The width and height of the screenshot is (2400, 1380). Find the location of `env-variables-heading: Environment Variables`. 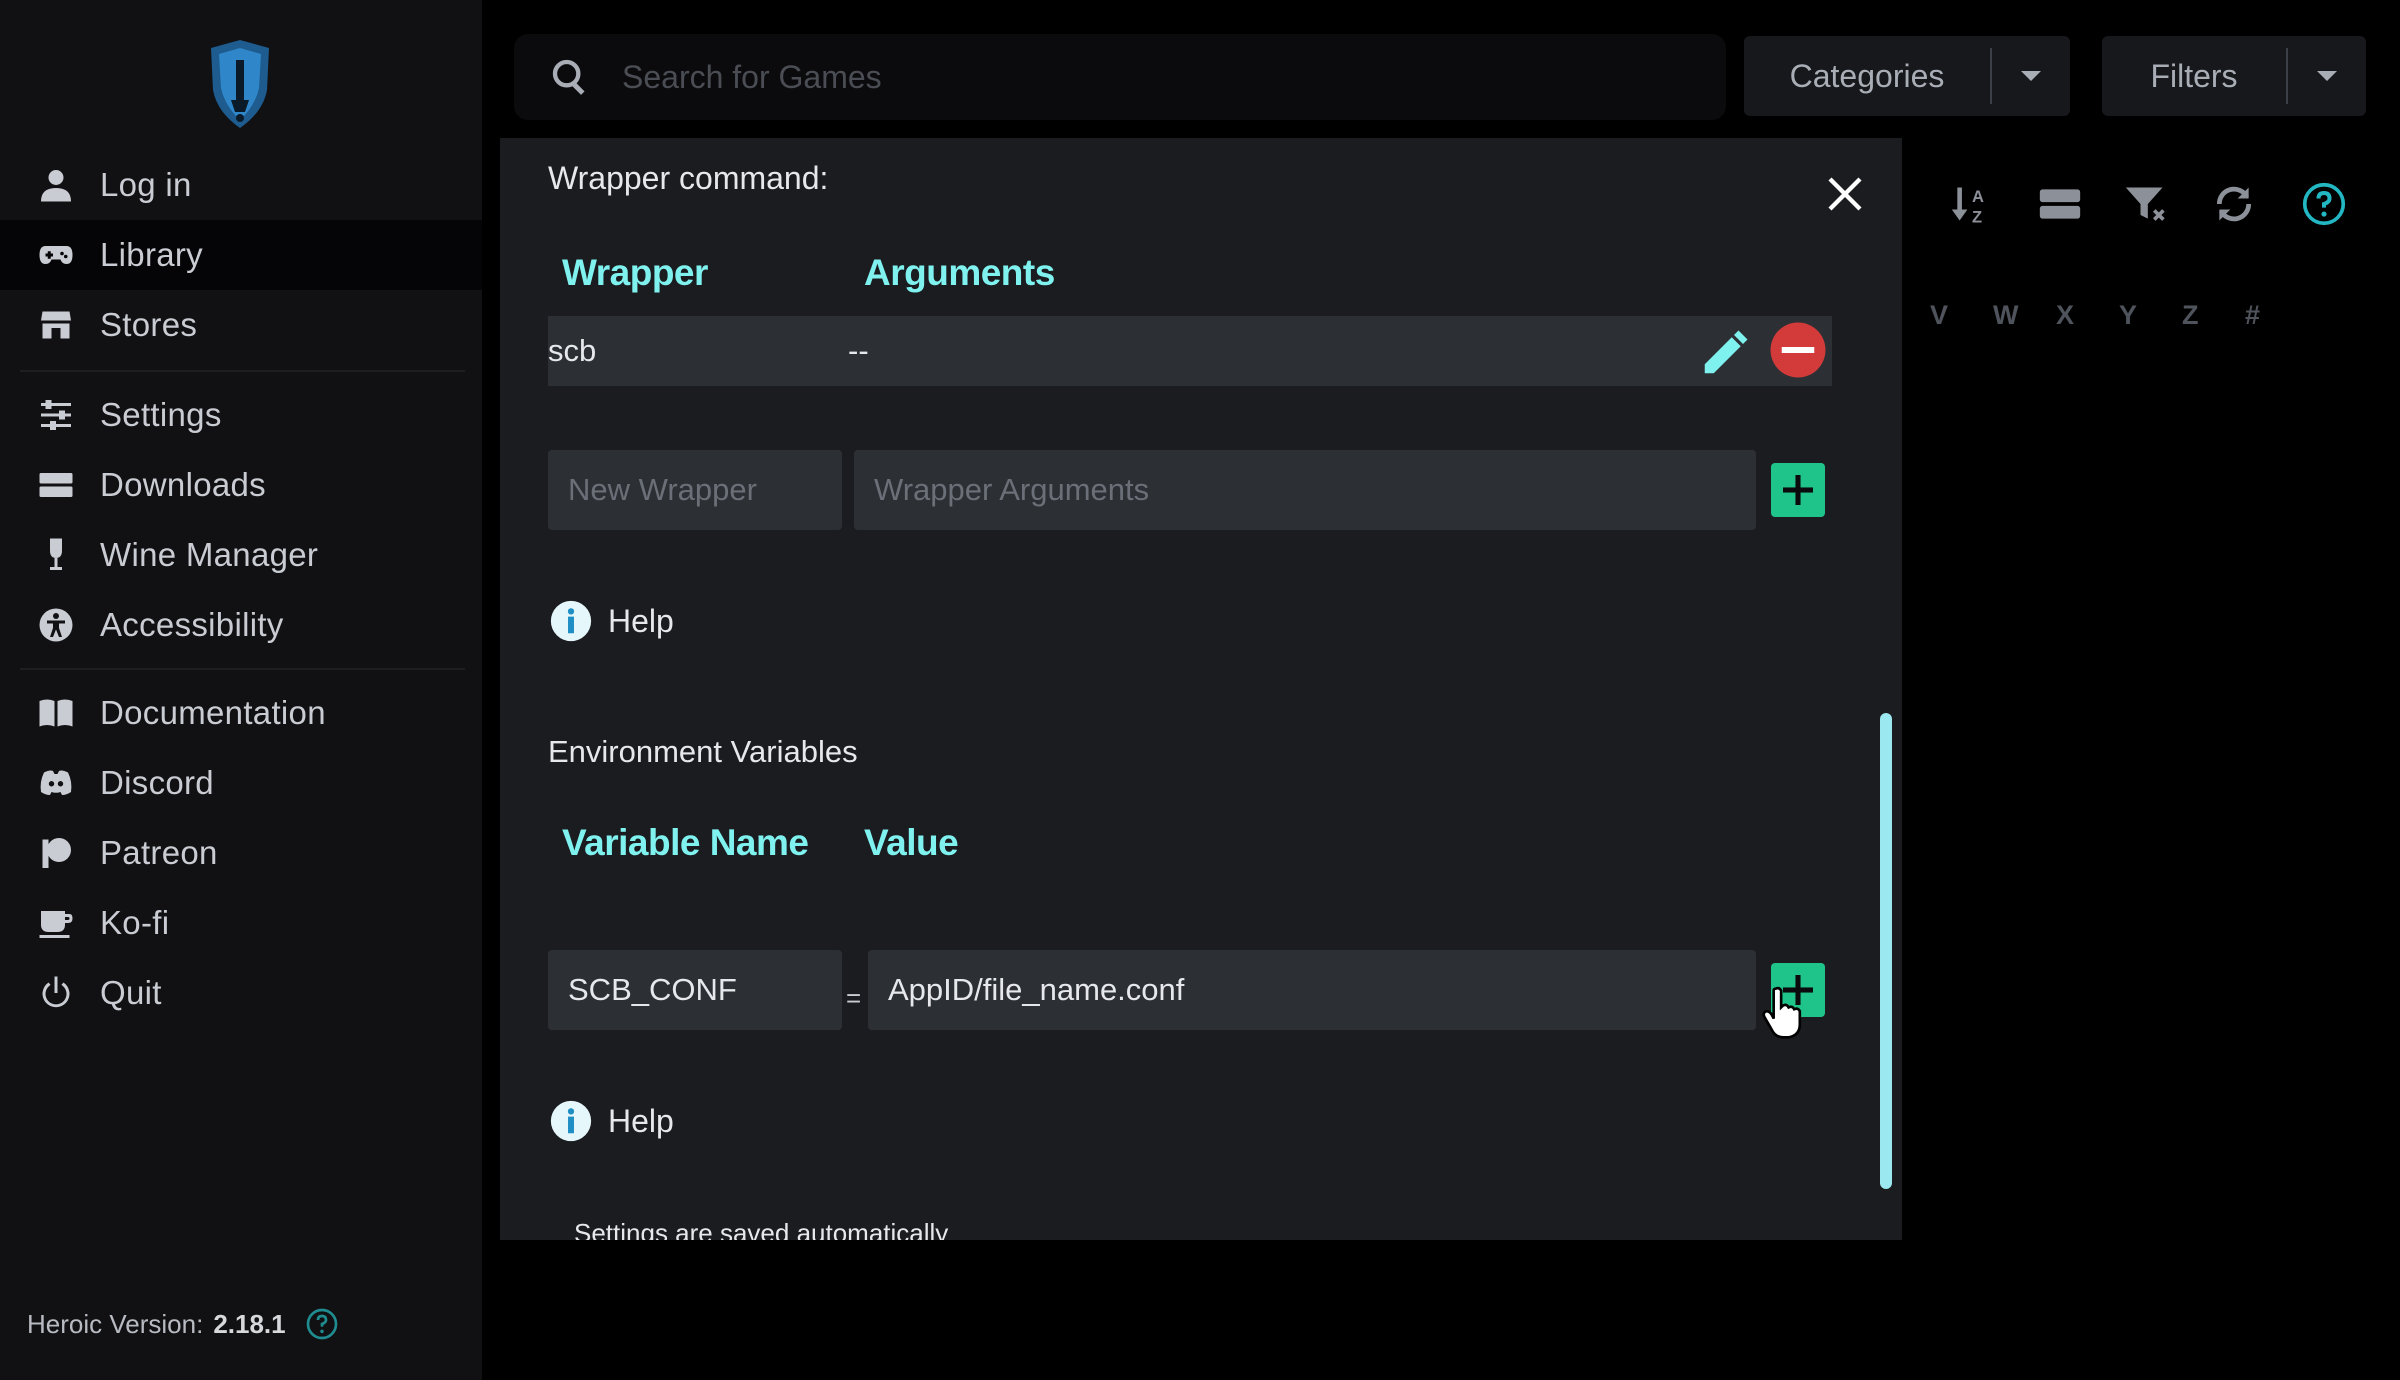

env-variables-heading: Environment Variables is located at coordinates (703, 751).